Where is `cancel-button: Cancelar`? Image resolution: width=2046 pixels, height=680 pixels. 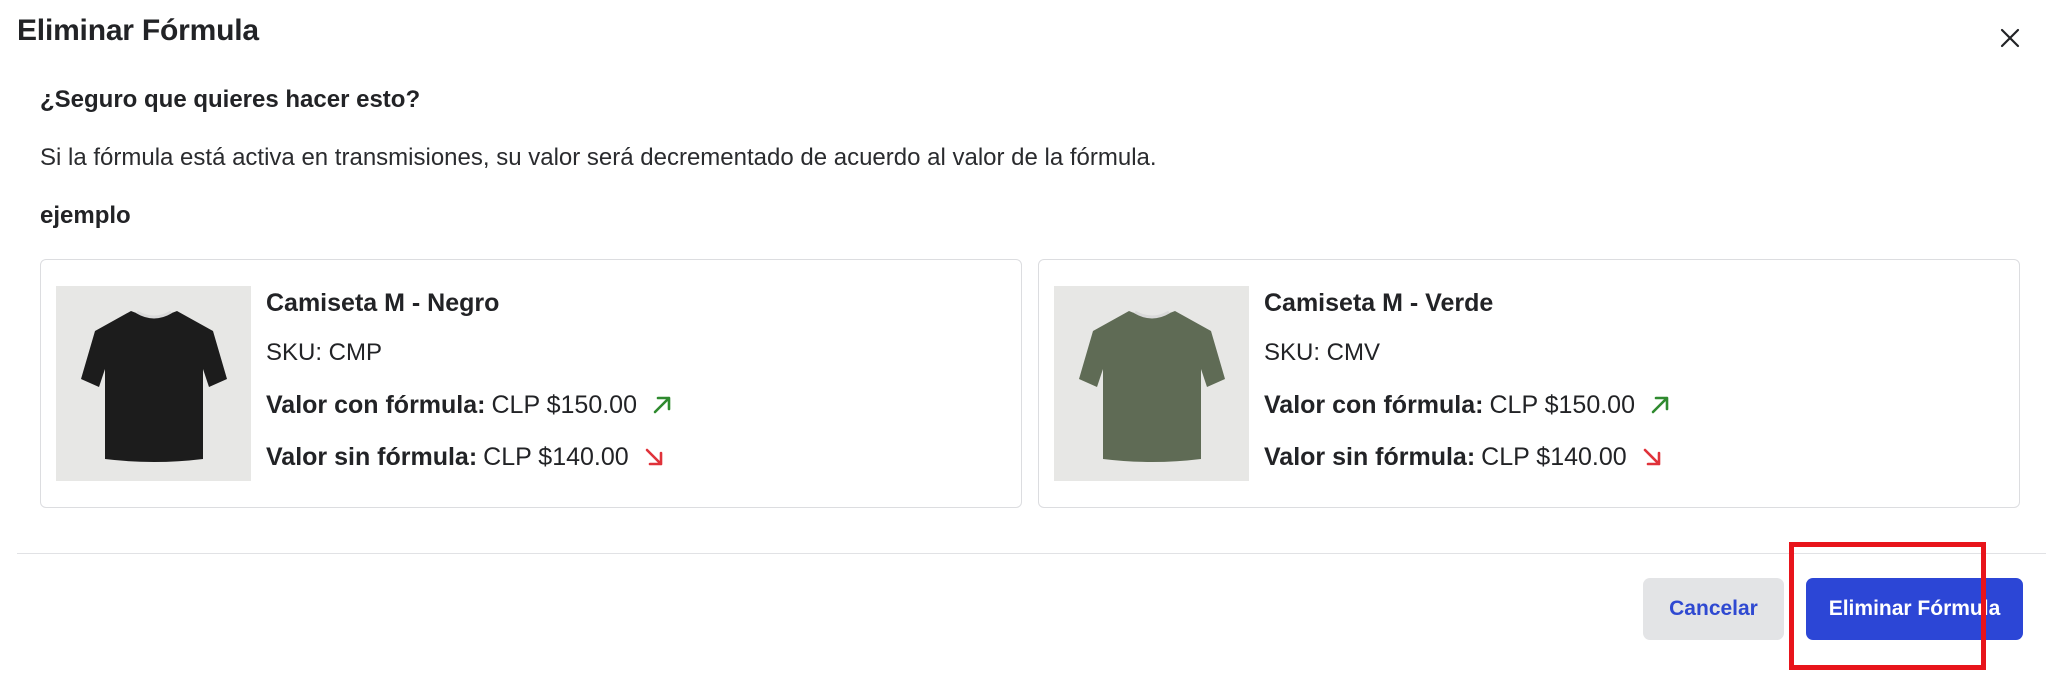
cancel-button: Cancelar is located at coordinates (1713, 609).